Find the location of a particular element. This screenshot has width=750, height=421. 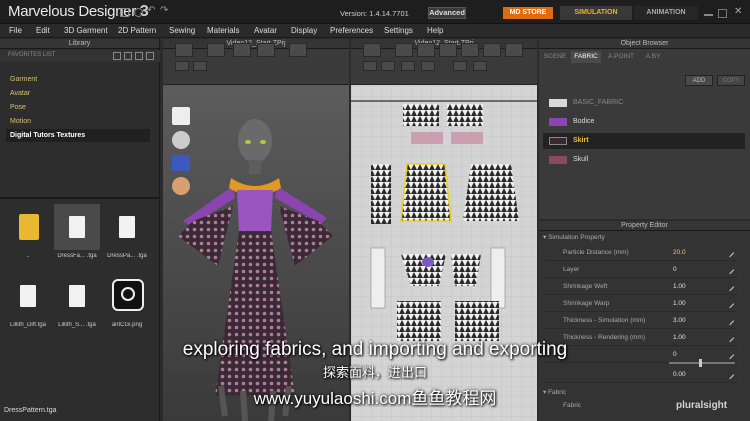

prop-value: 0 is located at coordinates (675, 270).